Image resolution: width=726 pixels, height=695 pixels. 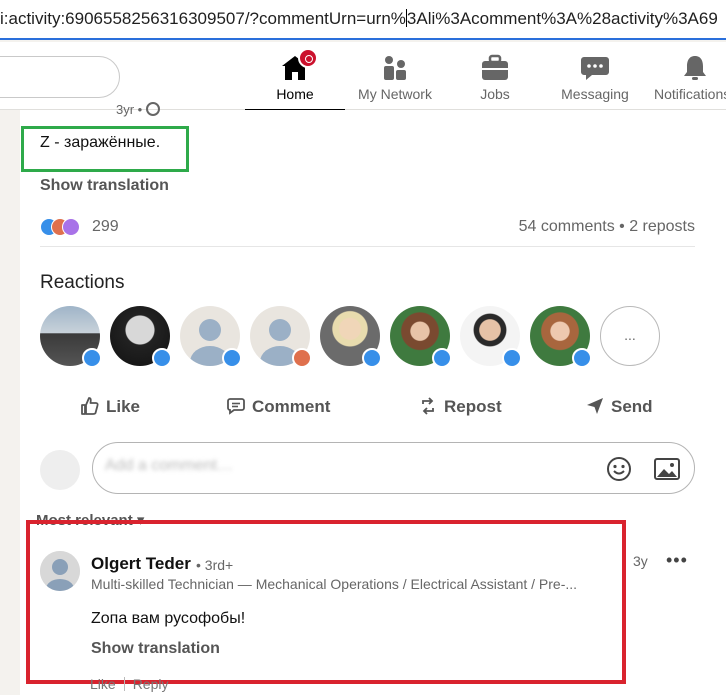 I want to click on image-icon, so click(x=667, y=469).